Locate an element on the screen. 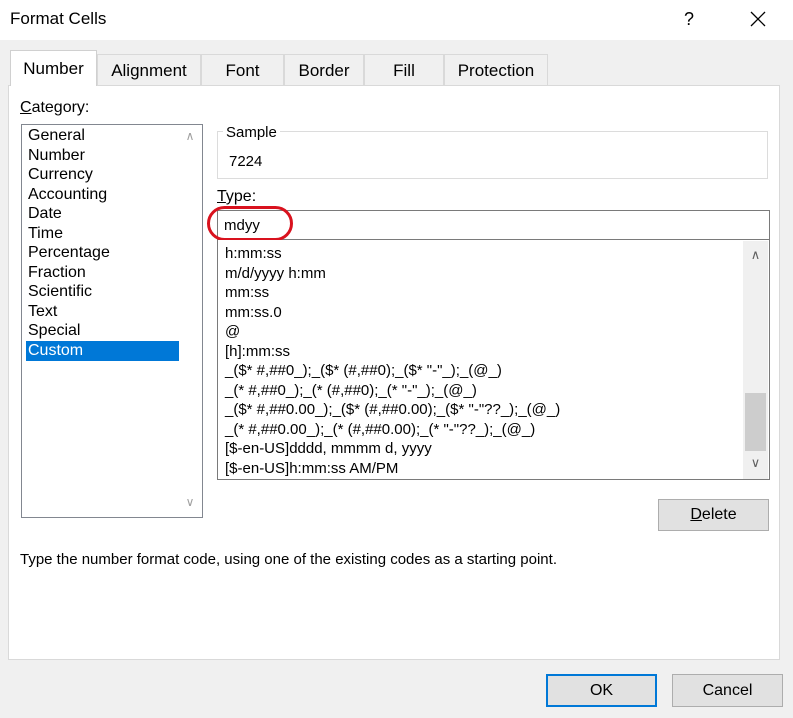  category-item-date: Date is located at coordinates (103, 214).